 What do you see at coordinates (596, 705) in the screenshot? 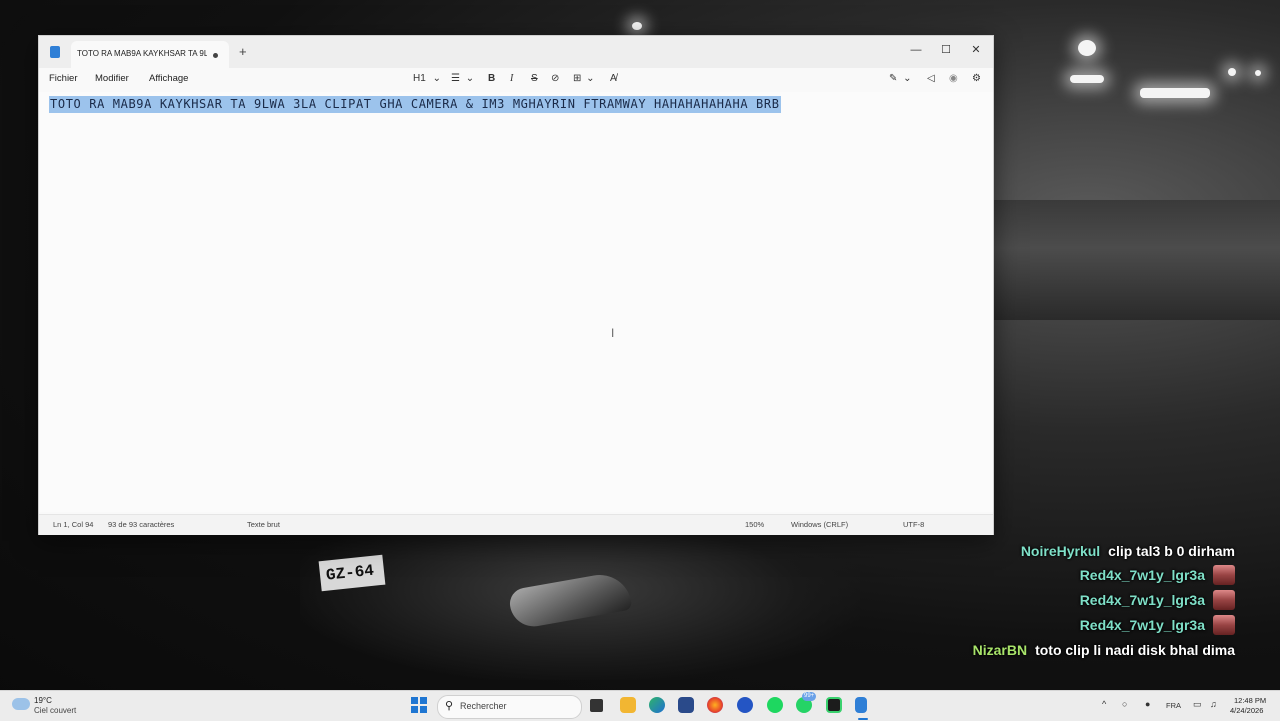
I see `task-view-icon` at bounding box center [596, 705].